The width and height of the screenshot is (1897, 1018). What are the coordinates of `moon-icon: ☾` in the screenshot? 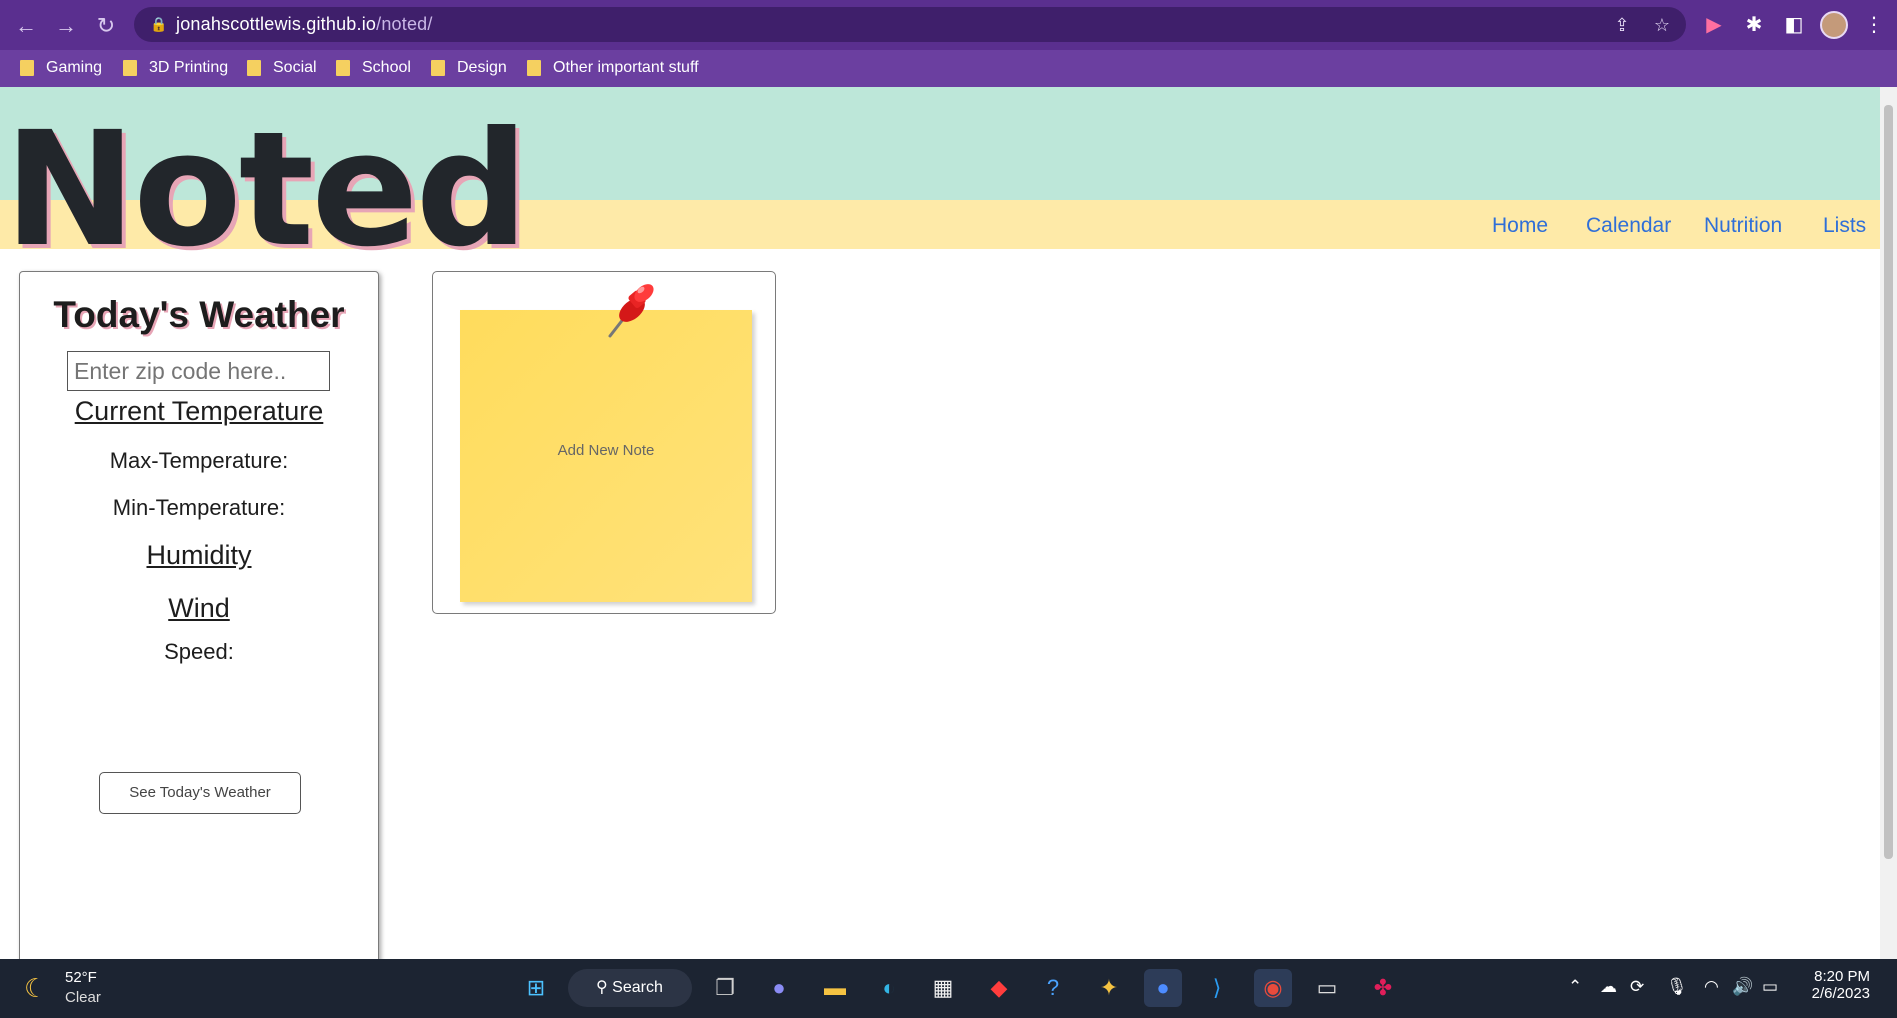 It's located at (35, 988).